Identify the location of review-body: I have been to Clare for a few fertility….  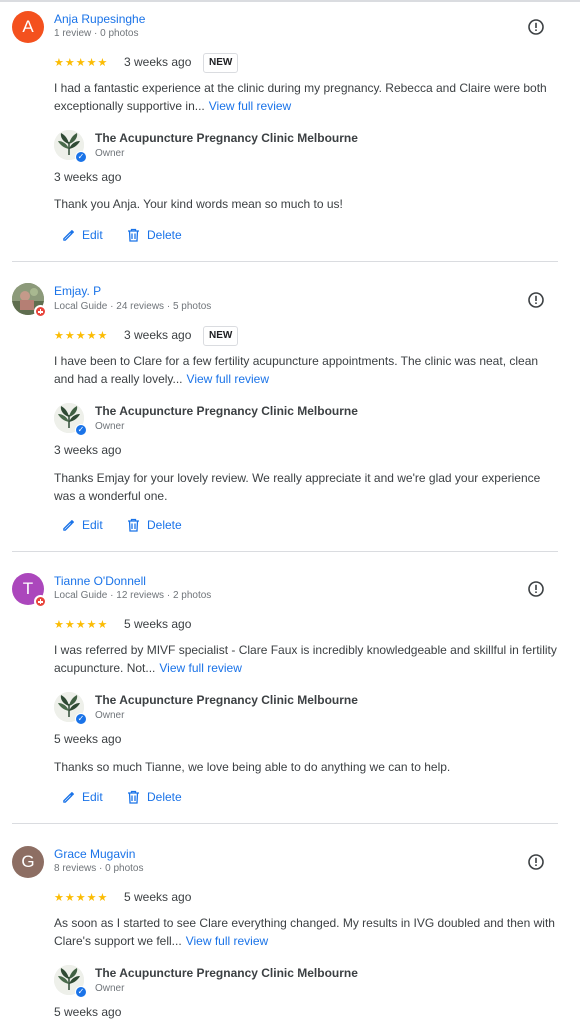
(296, 370).